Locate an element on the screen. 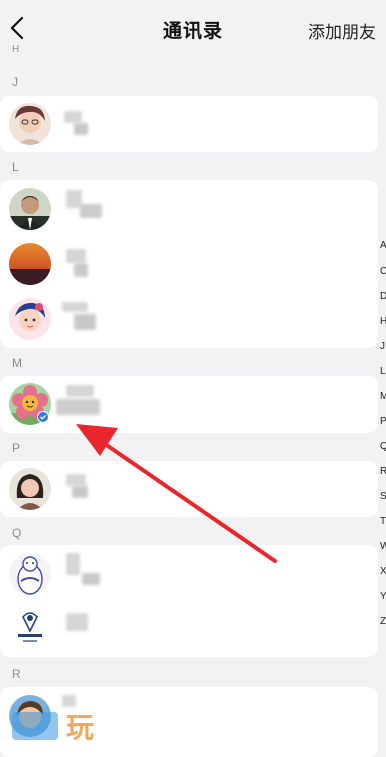 Image resolution: width=386 pixels, height=757 pixels. watermark-logo: 玩 is located at coordinates (62, 723).